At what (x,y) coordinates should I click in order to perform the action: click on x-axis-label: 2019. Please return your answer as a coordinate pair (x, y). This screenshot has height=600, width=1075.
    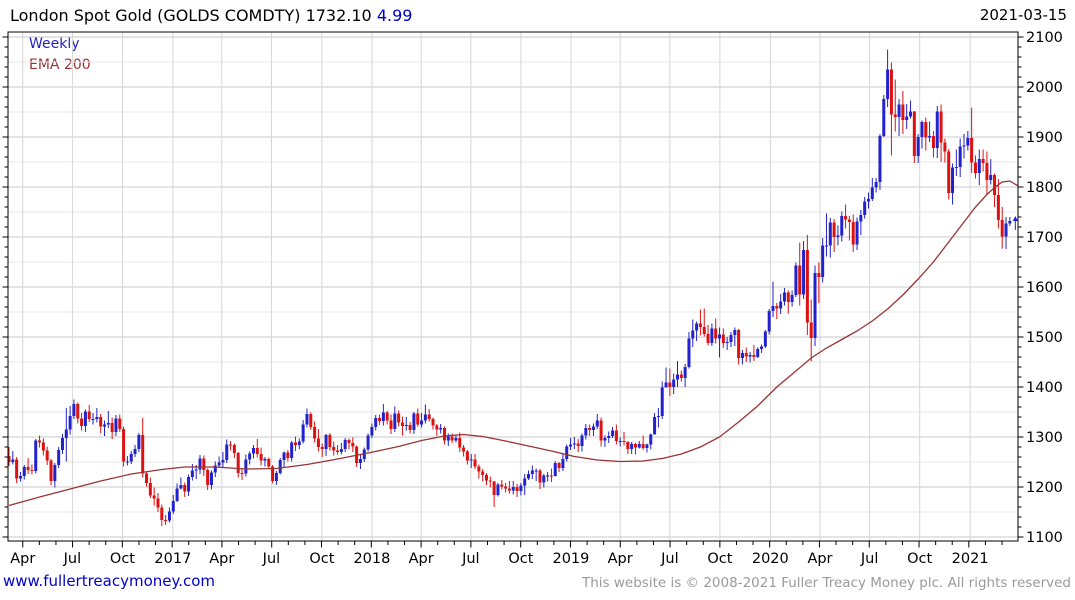
    Looking at the image, I should click on (570, 559).